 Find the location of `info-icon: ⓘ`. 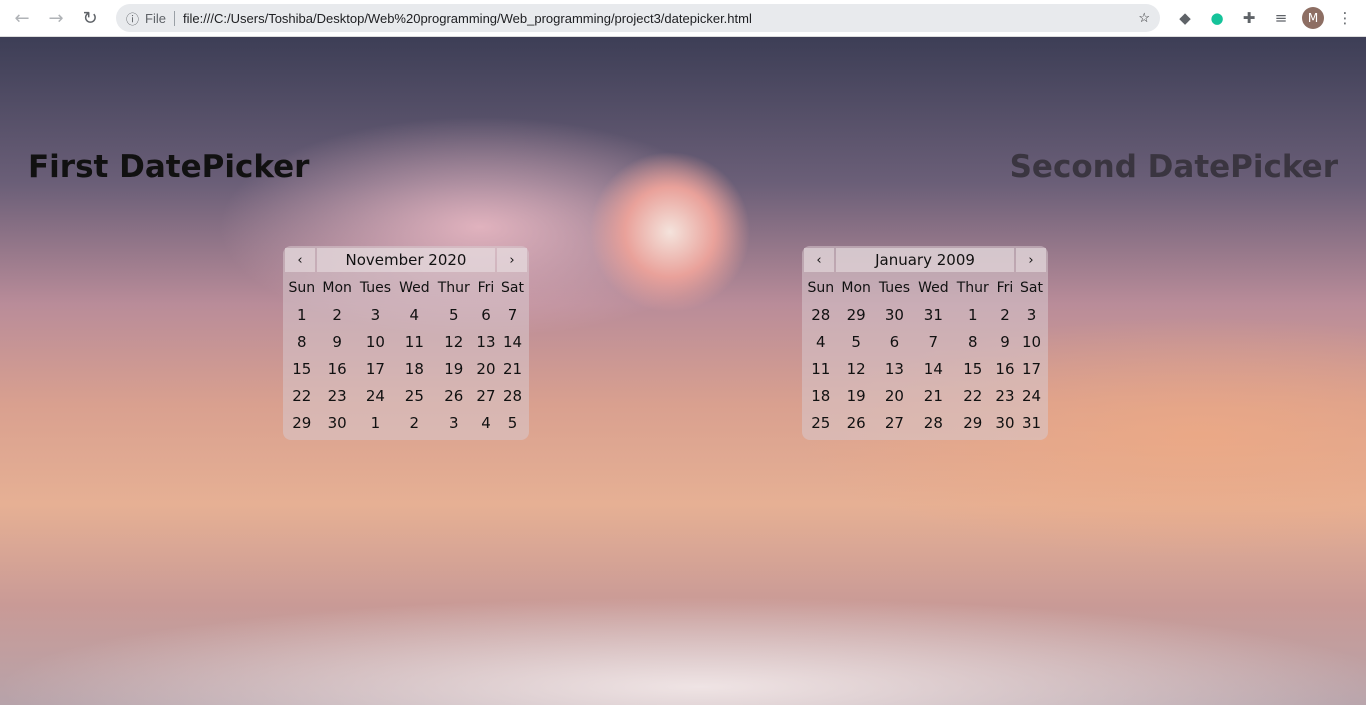

info-icon: ⓘ is located at coordinates (132, 18).